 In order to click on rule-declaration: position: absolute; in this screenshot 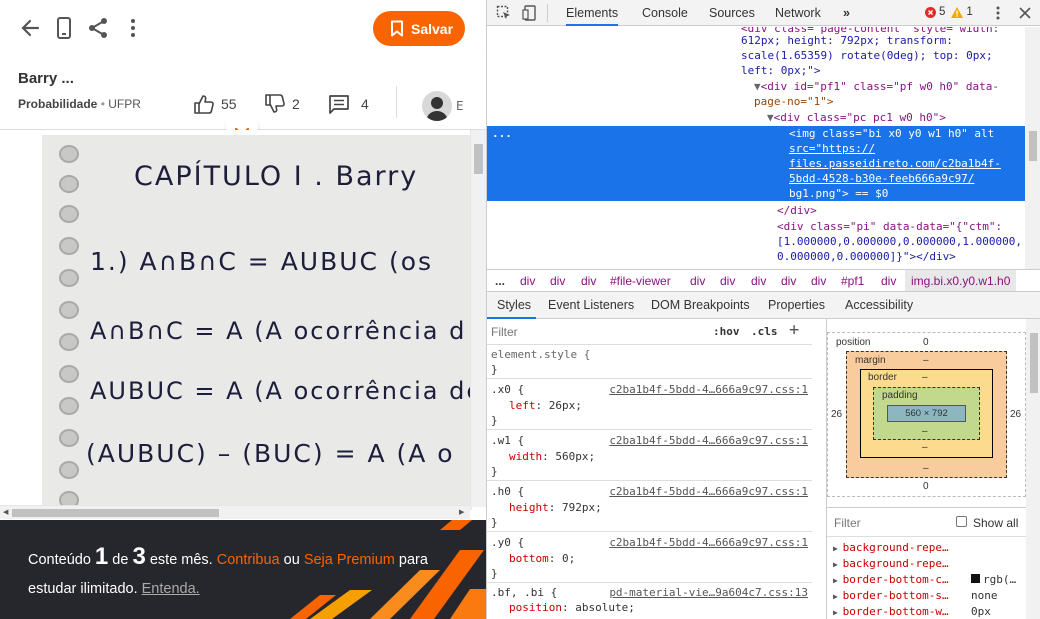, I will do `click(572, 607)`.